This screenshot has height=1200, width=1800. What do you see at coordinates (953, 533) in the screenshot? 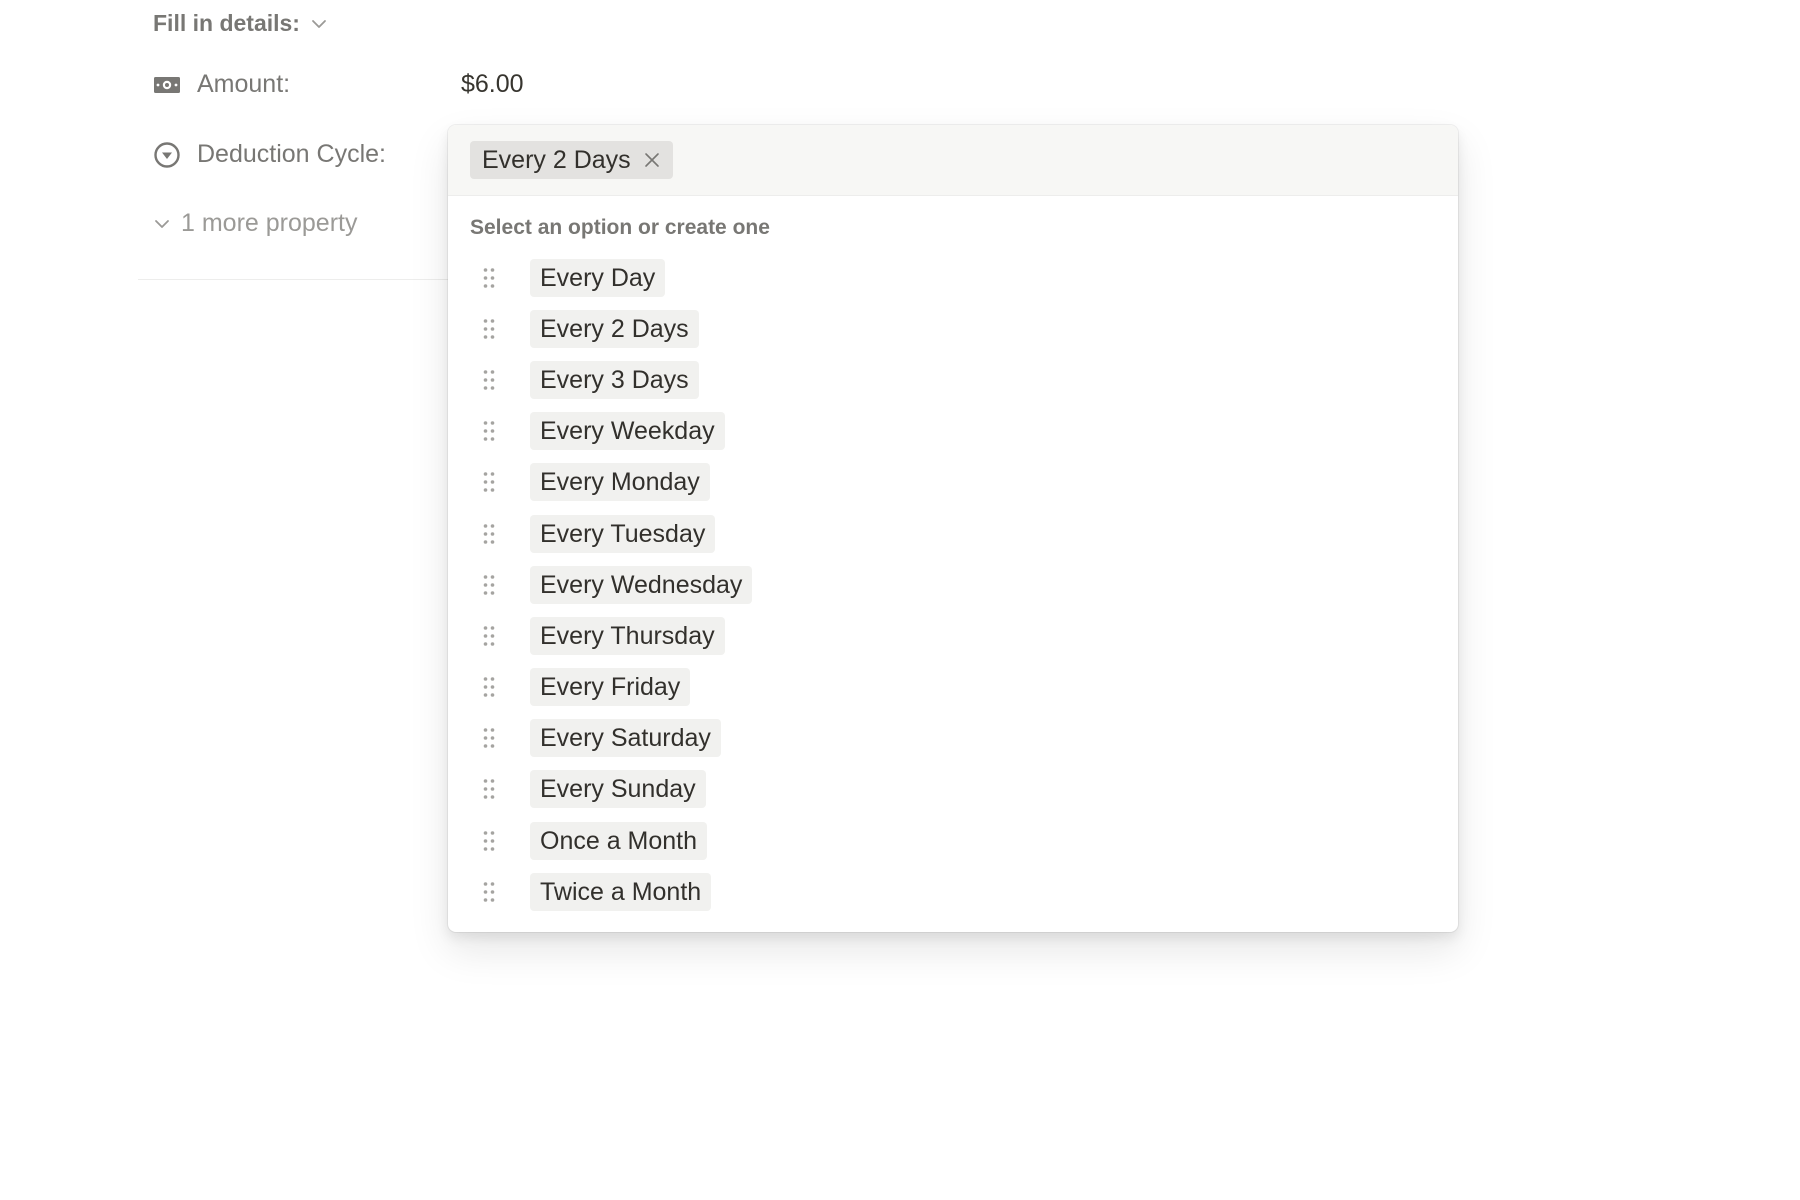
I see `option-item: Every Tuesday` at bounding box center [953, 533].